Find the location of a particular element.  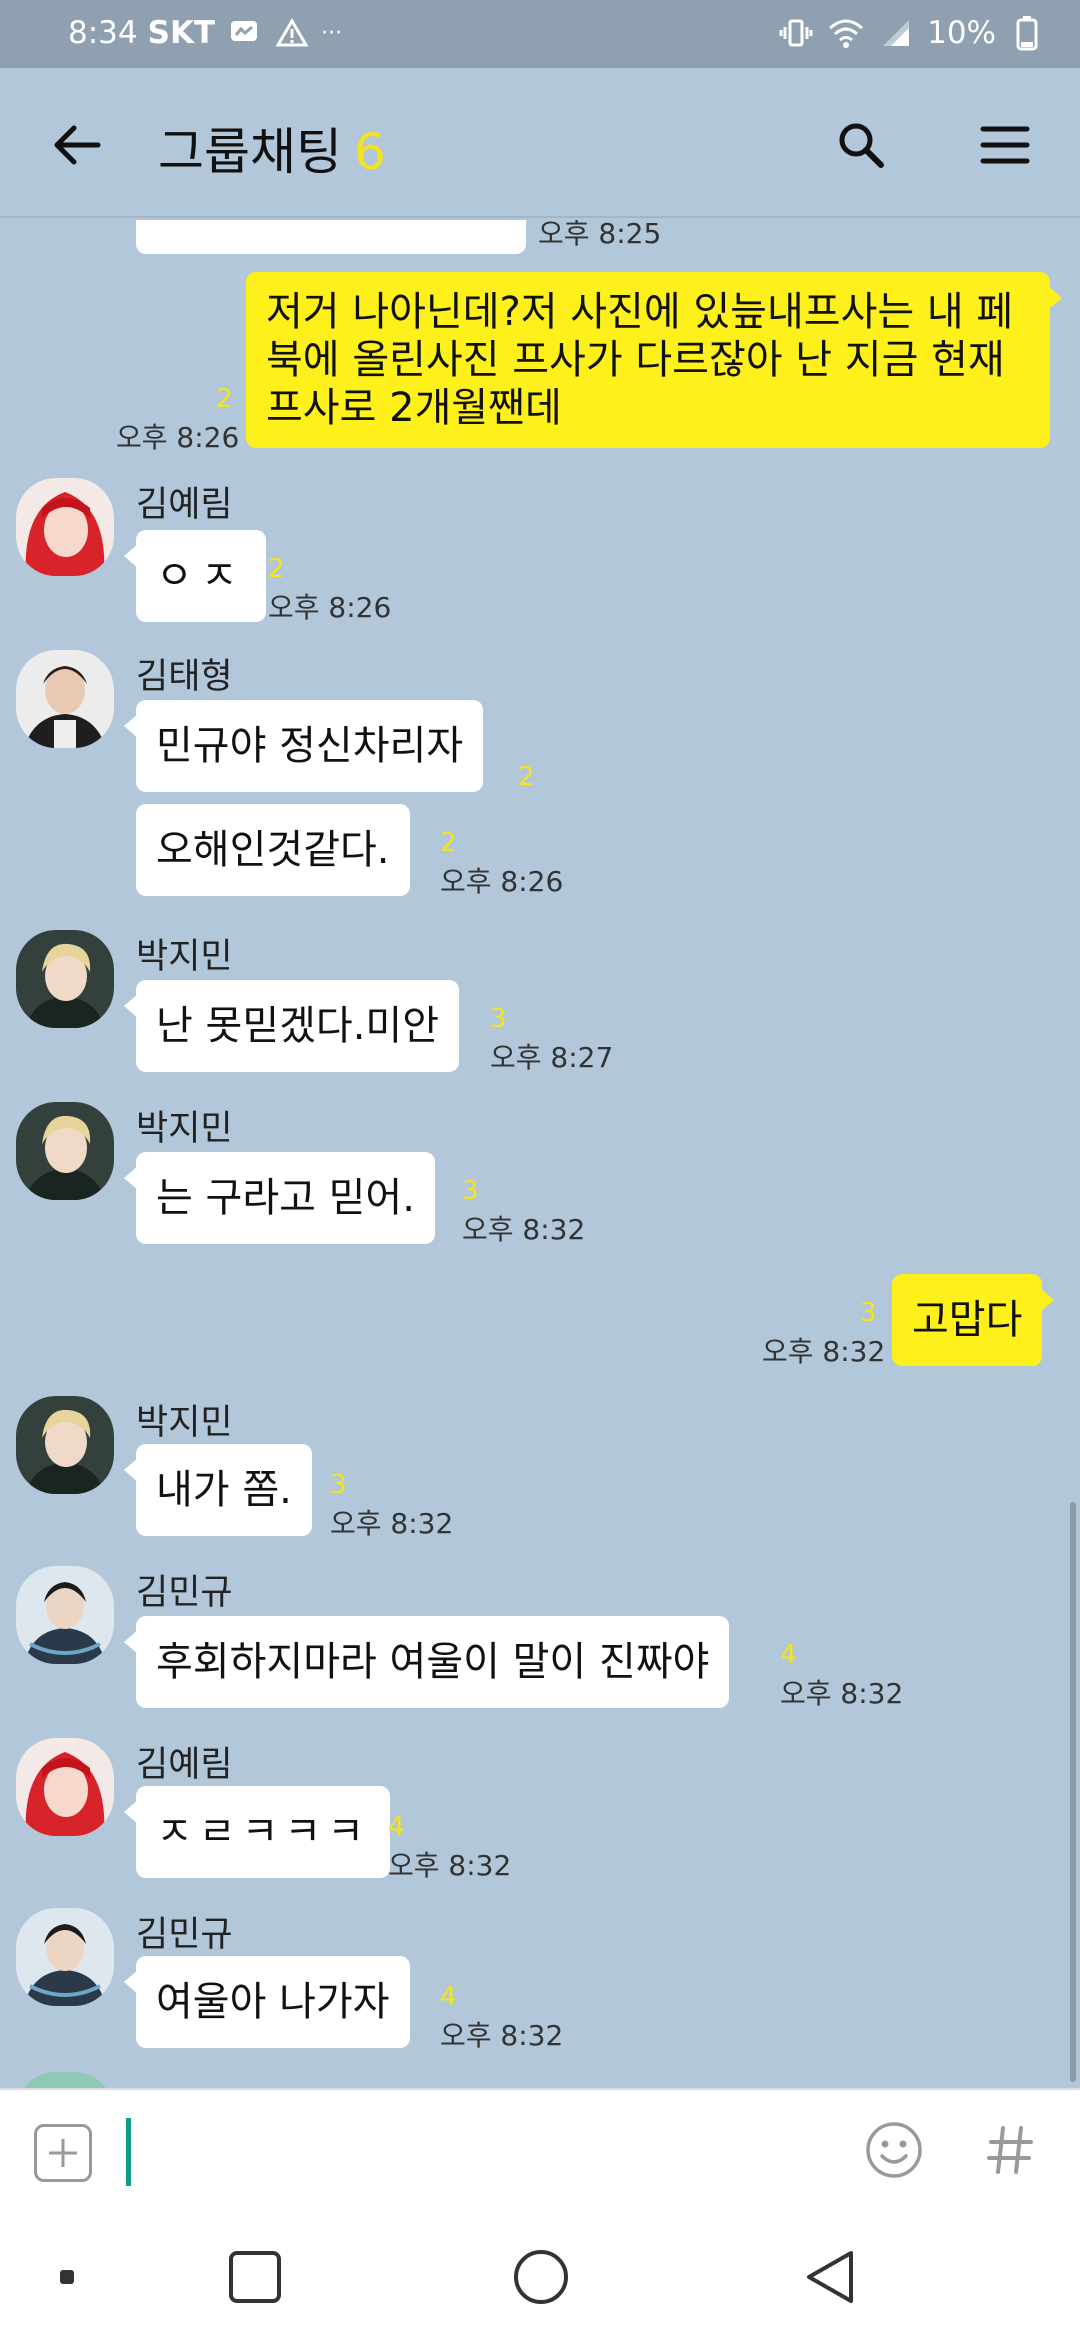

emoji-button is located at coordinates (894, 2150).